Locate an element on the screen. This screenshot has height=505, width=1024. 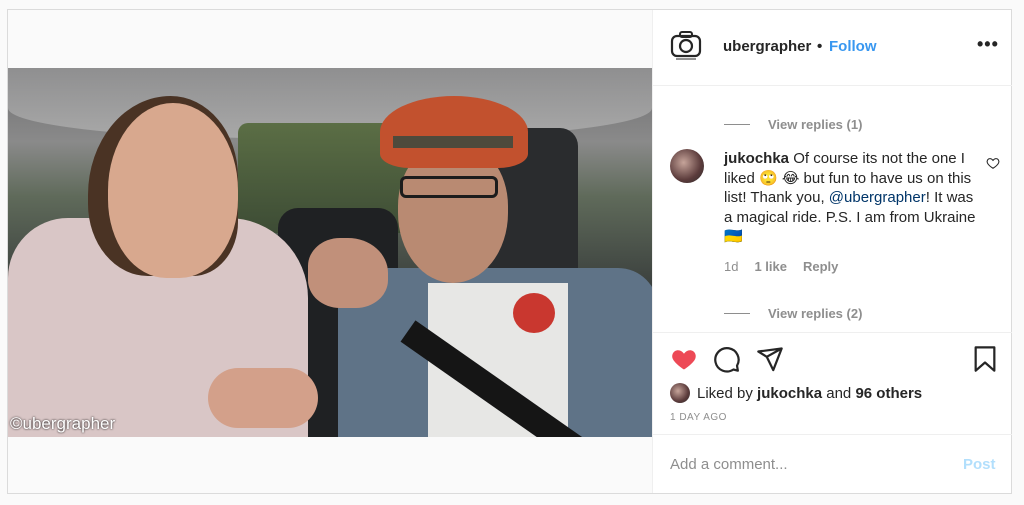
liked-by: Liked by jukochka and 96 others is located at coordinates (796, 393).